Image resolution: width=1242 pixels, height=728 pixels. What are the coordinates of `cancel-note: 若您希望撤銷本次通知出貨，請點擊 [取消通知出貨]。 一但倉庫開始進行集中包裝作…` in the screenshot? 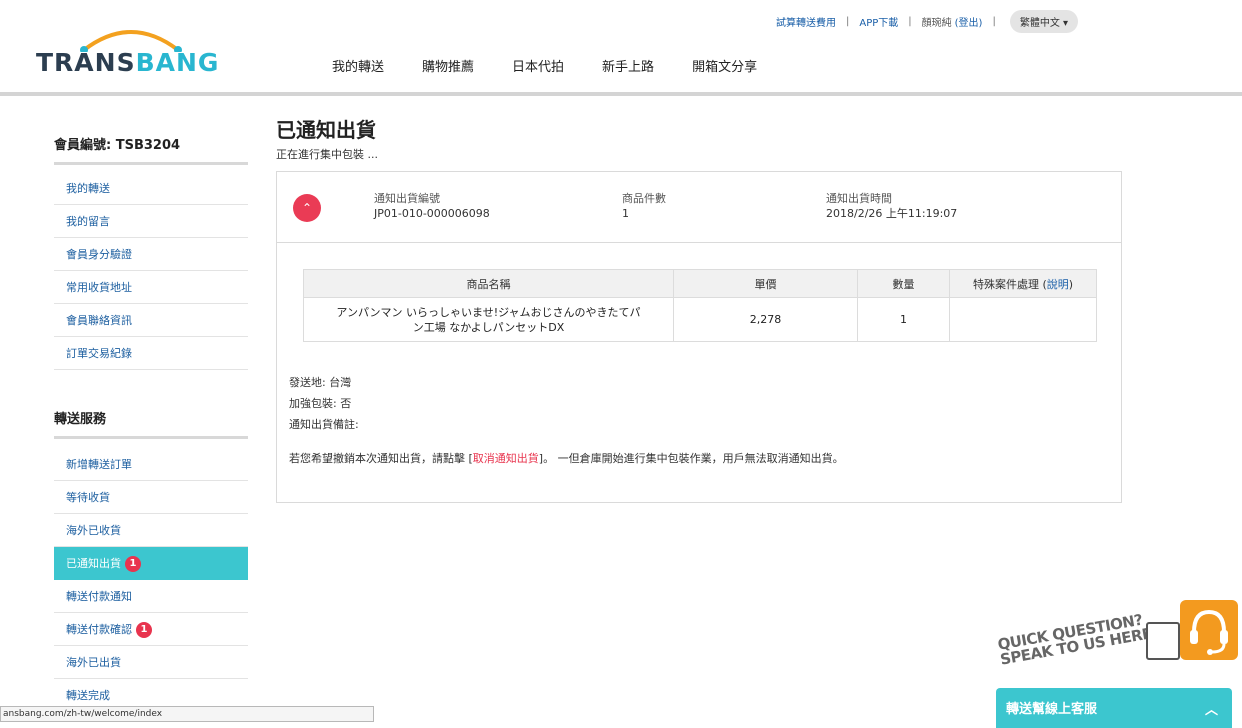 It's located at (566, 458).